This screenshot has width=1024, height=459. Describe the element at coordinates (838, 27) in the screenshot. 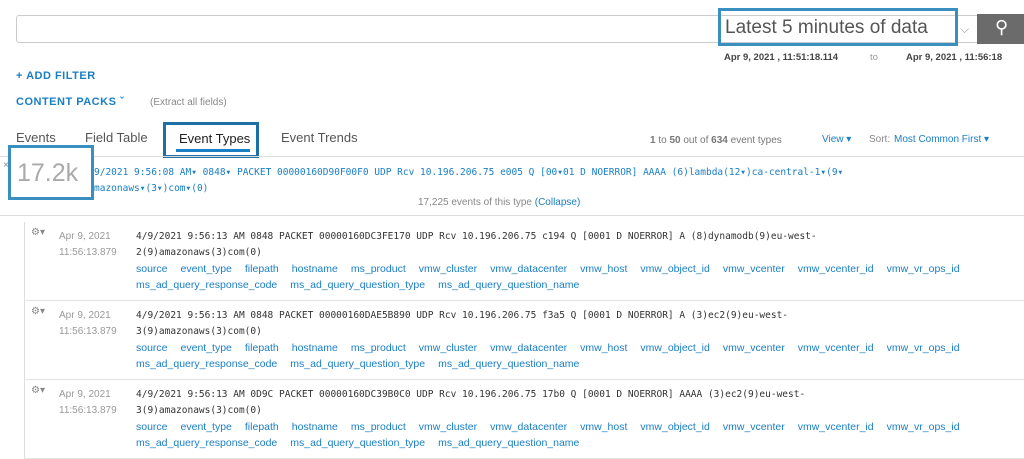

I see `time-range-select: Latest 5 minutes of data` at that location.